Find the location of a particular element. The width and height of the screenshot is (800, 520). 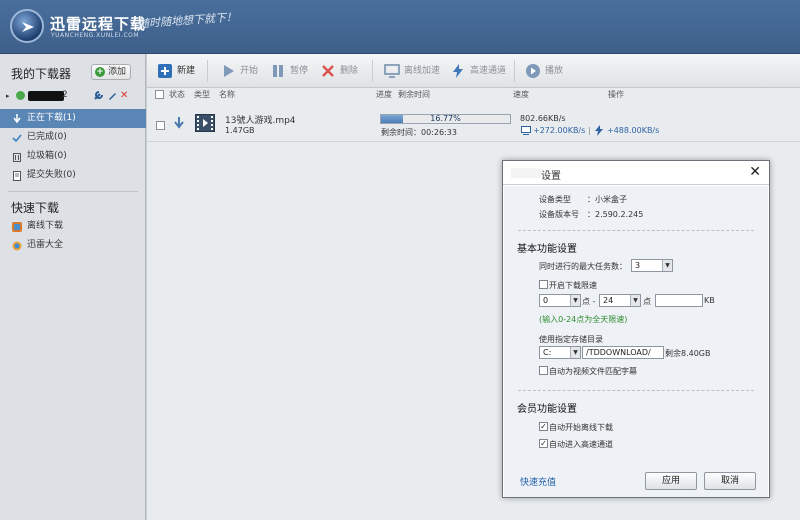

close-icon: ✕ is located at coordinates (124, 95).